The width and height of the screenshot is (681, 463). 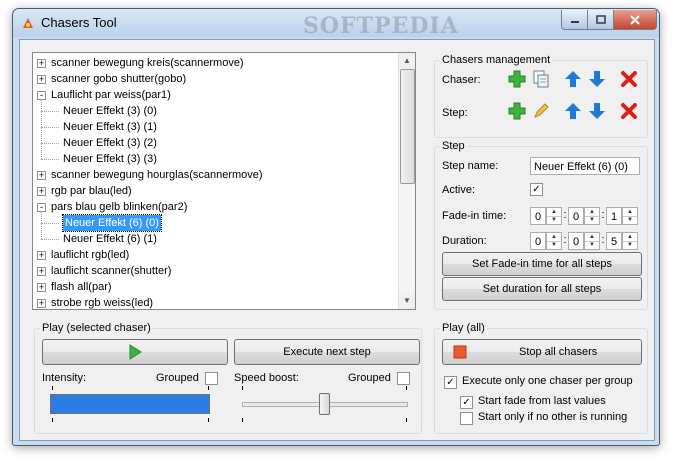 I want to click on copy-icon, so click(x=541, y=79).